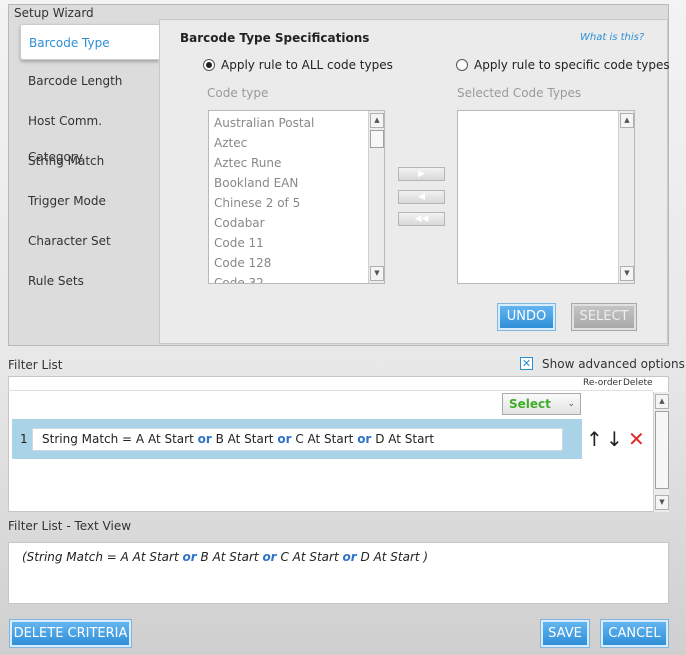 This screenshot has width=686, height=655. What do you see at coordinates (394, 557) in the screenshot?
I see `criteria-term: D At Start )` at bounding box center [394, 557].